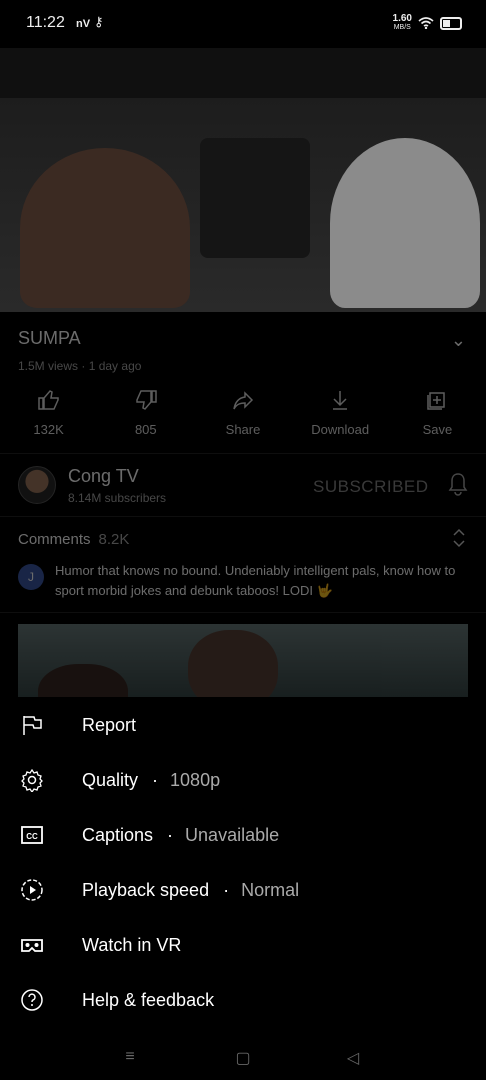 The height and width of the screenshot is (1080, 486). What do you see at coordinates (49, 338) in the screenshot?
I see `video-title: SUMPA` at bounding box center [49, 338].